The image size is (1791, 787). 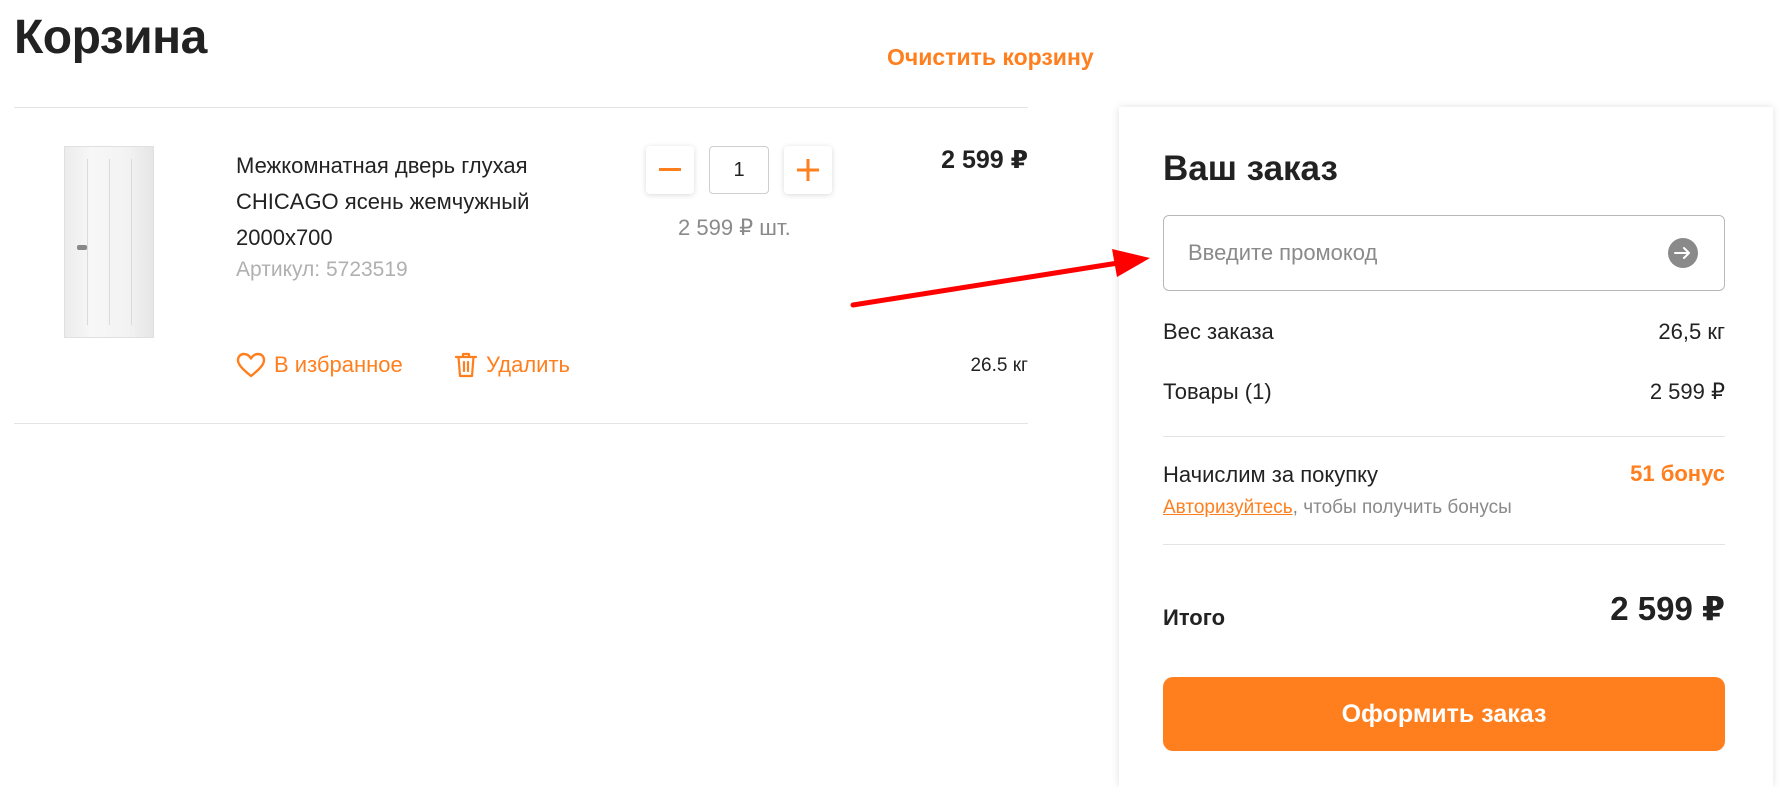 I want to click on sku-label: Артикул:, so click(x=281, y=269).